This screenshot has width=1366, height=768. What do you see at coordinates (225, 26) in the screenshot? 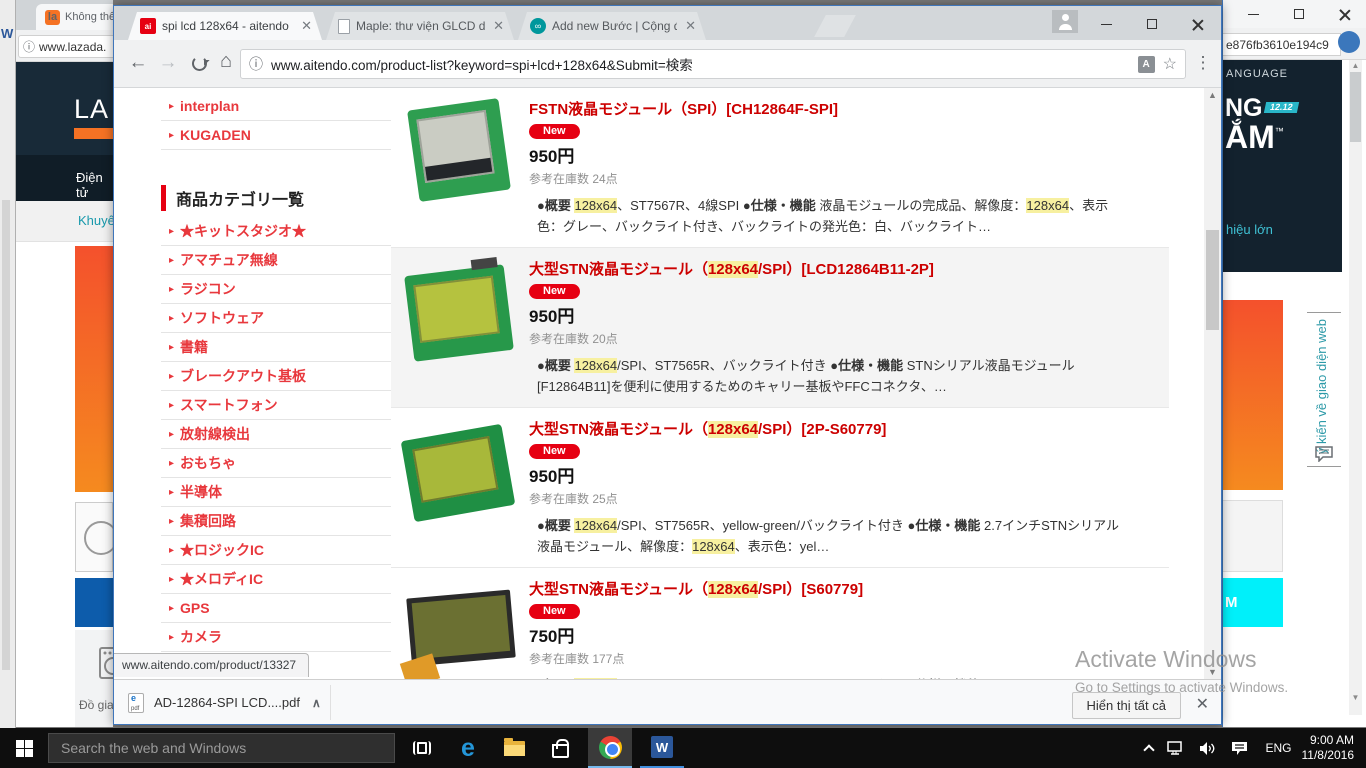
I see `tab-aitendo: ai spi lcd 128x64 - aitendo ✕` at bounding box center [225, 26].